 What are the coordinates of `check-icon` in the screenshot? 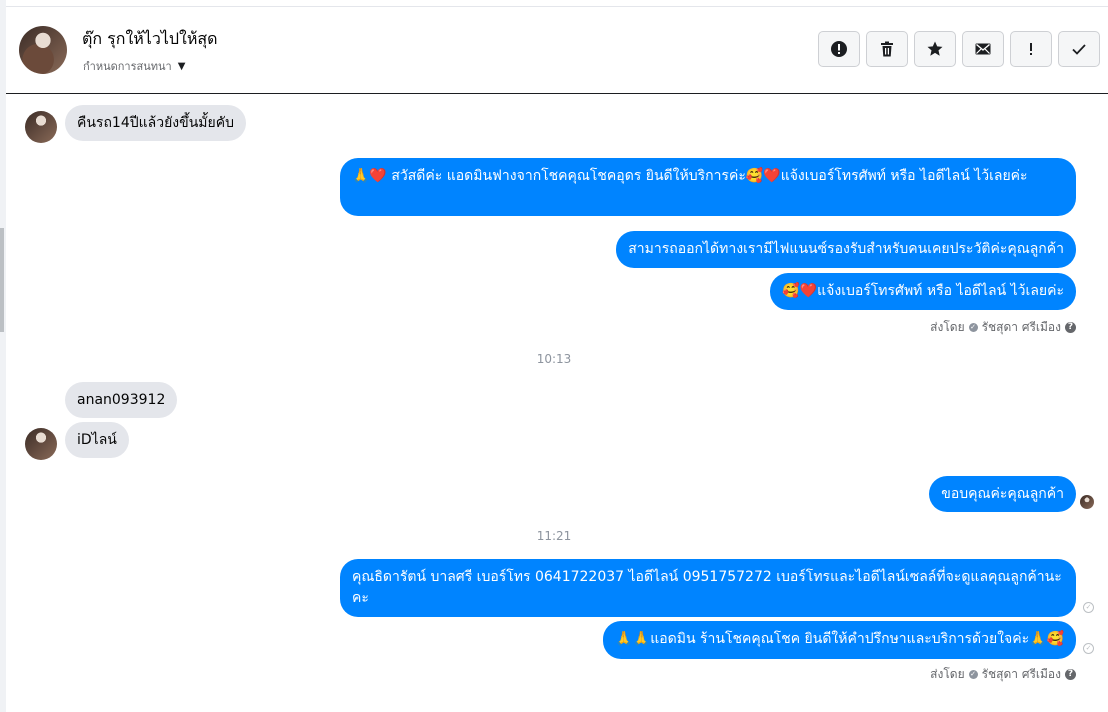 It's located at (1079, 49).